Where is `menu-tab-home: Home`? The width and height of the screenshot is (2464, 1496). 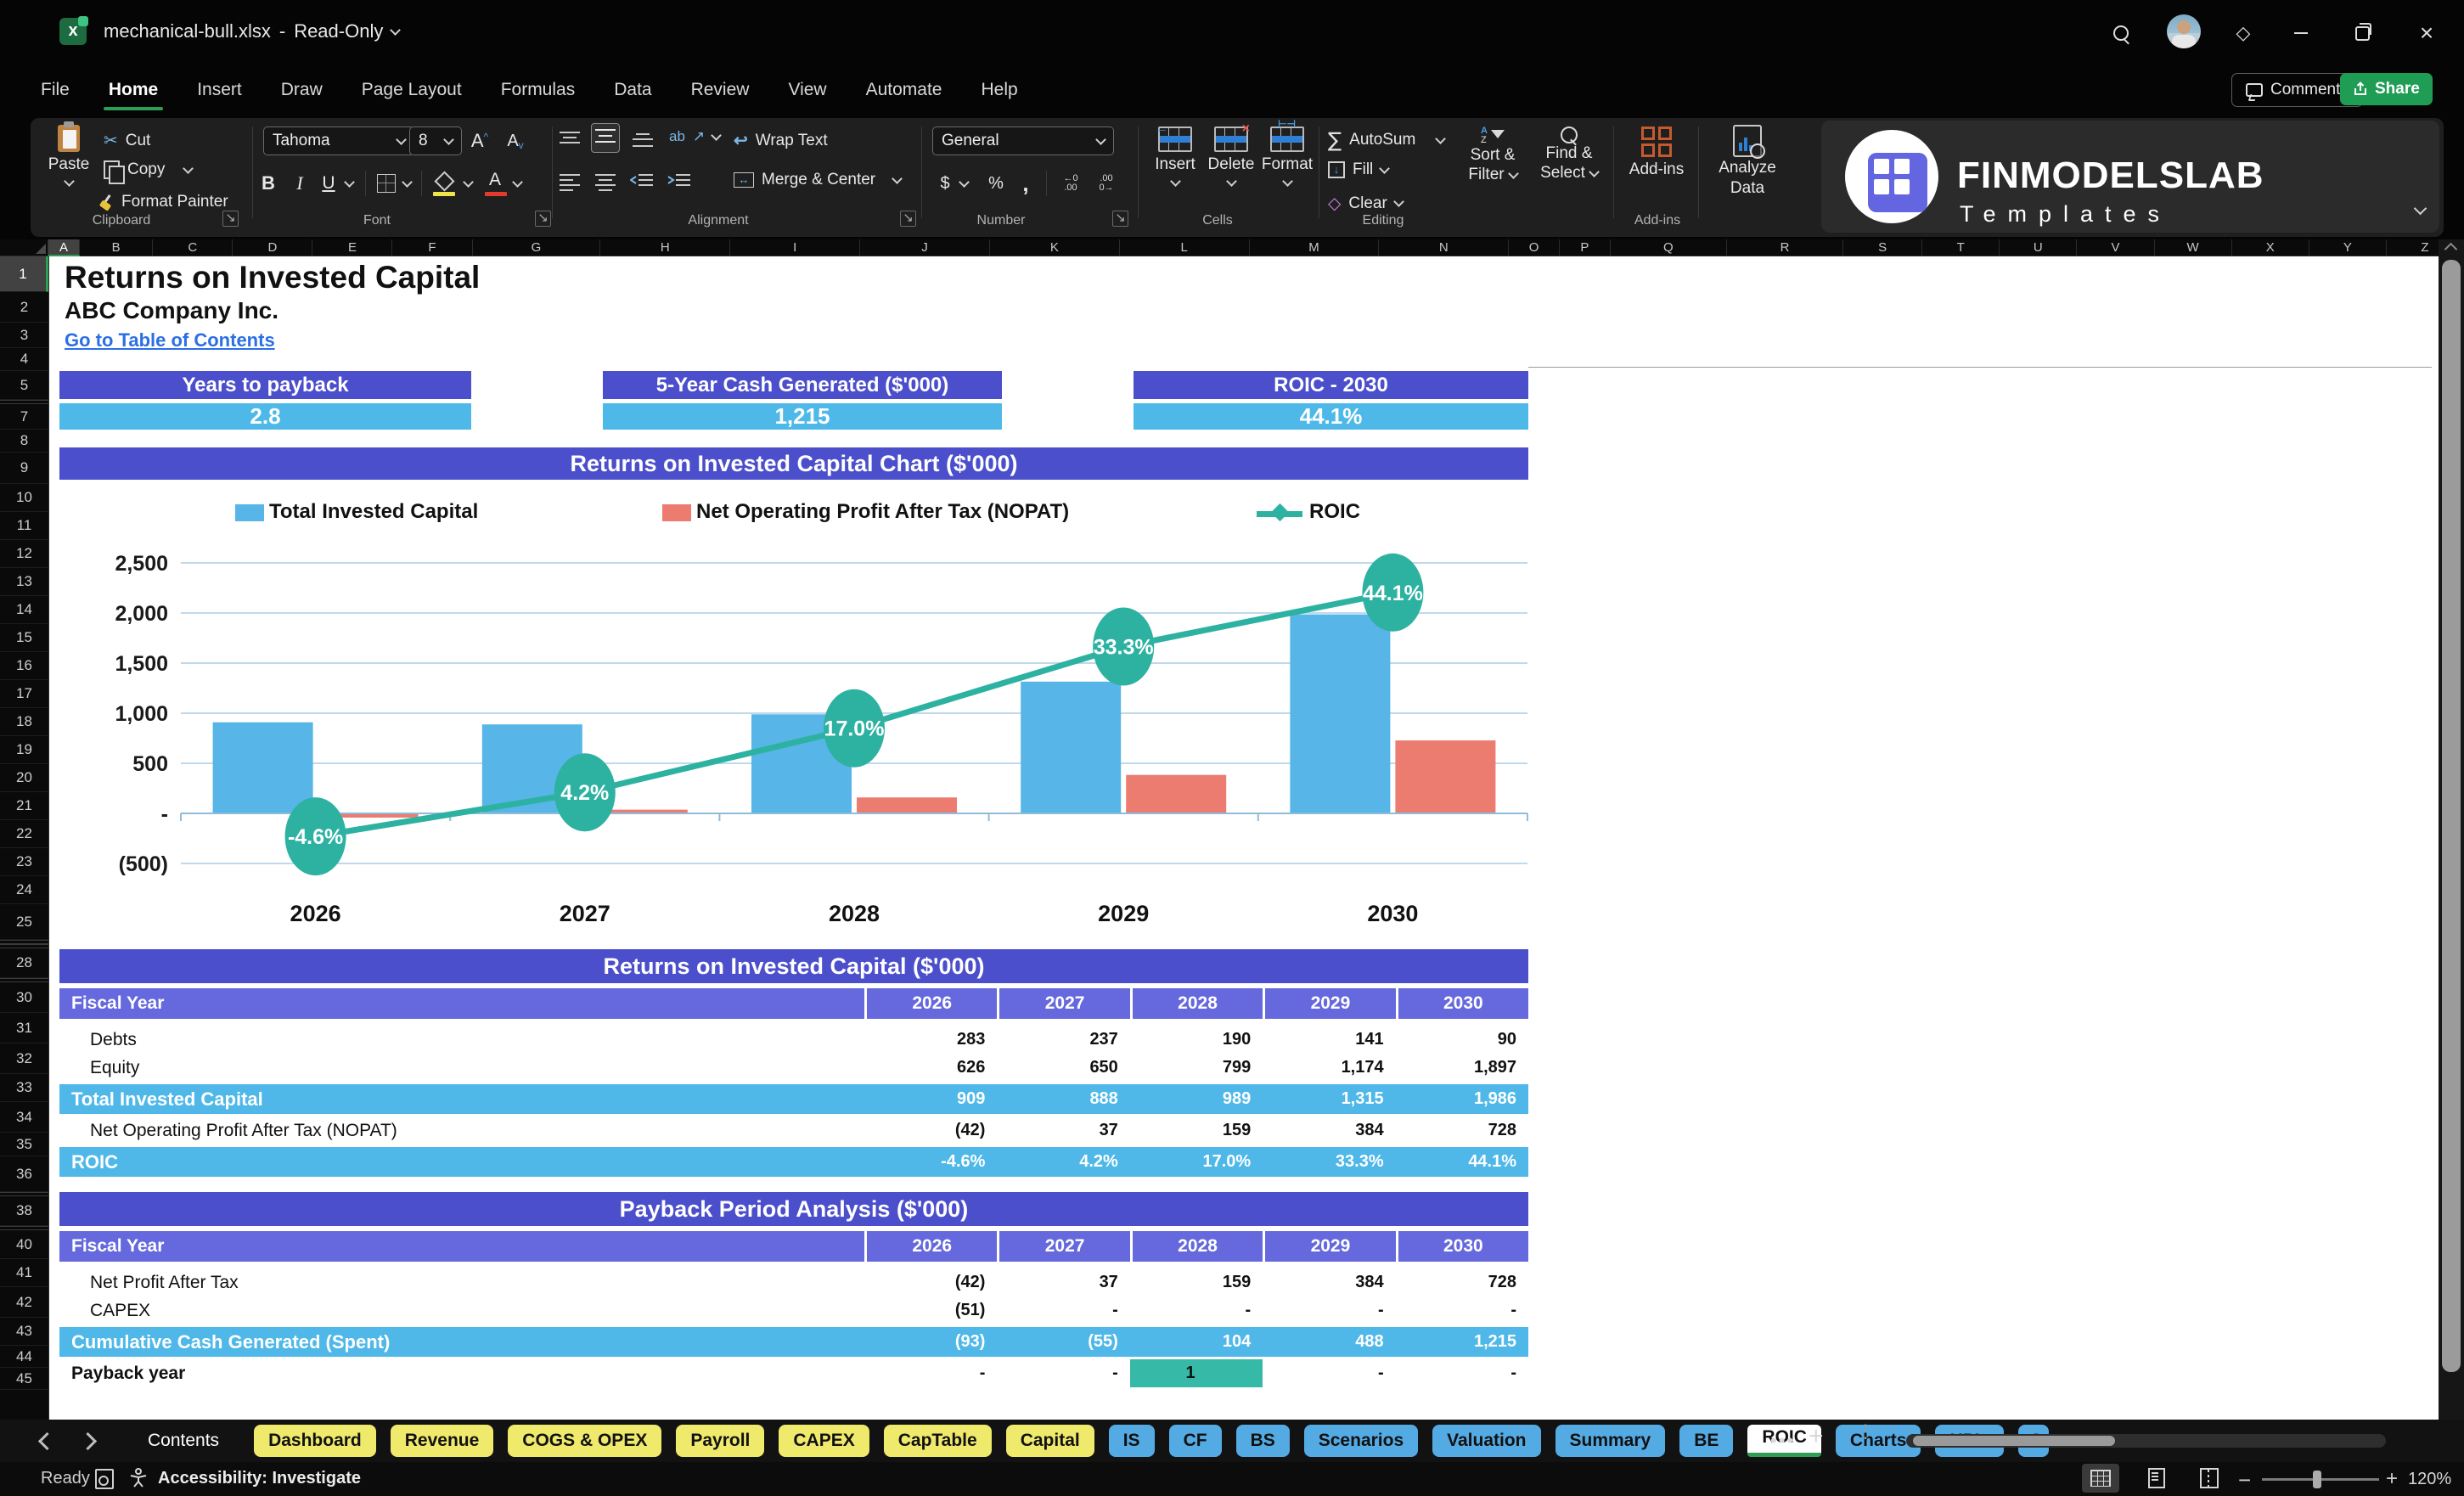 menu-tab-home: Home is located at coordinates (133, 93).